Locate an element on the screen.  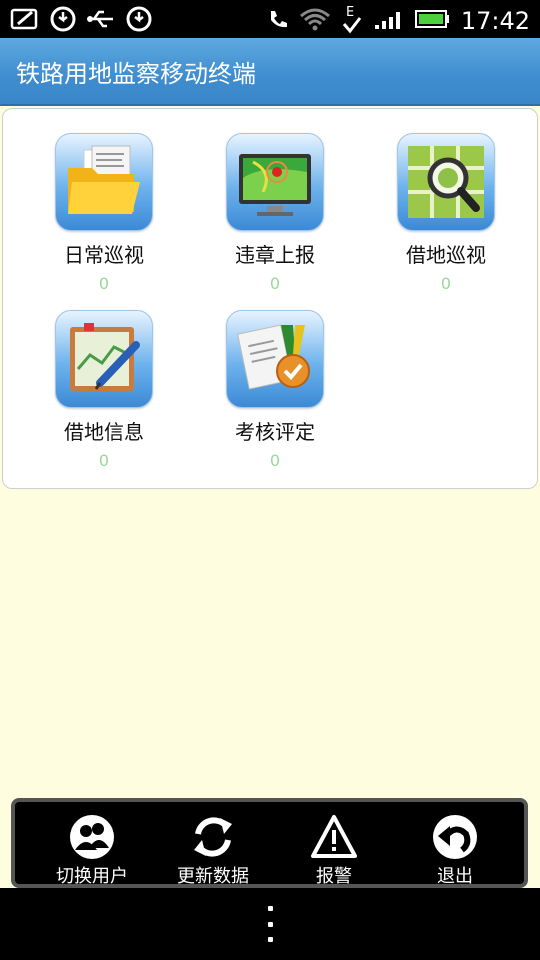
map-search-icon is located at coordinates (446, 182).